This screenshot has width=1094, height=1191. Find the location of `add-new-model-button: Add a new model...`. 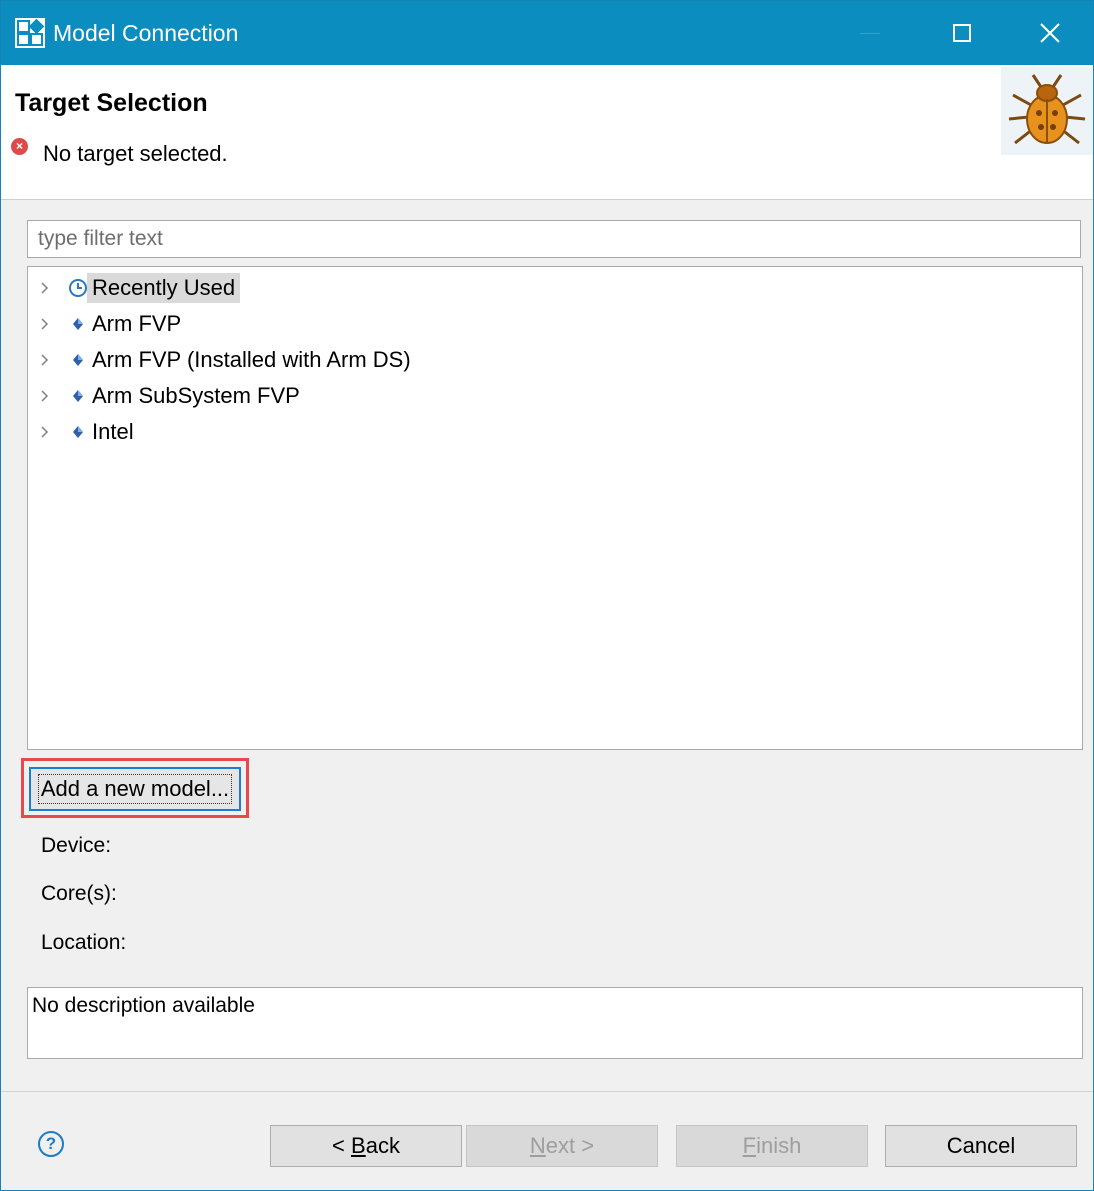

add-new-model-button: Add a new model... is located at coordinates (135, 789).